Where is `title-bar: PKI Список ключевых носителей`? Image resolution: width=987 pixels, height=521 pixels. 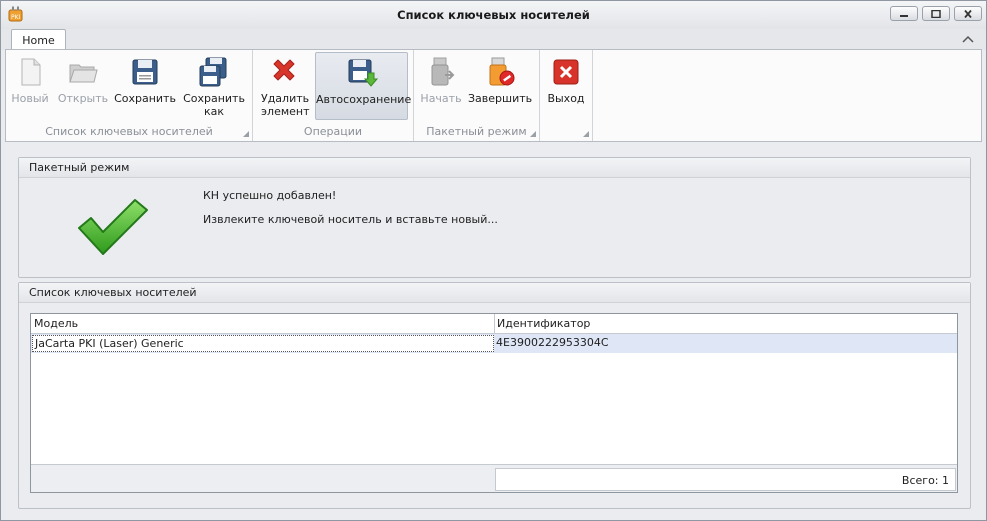 title-bar: PKI Список ключевых носителей is located at coordinates (493, 15).